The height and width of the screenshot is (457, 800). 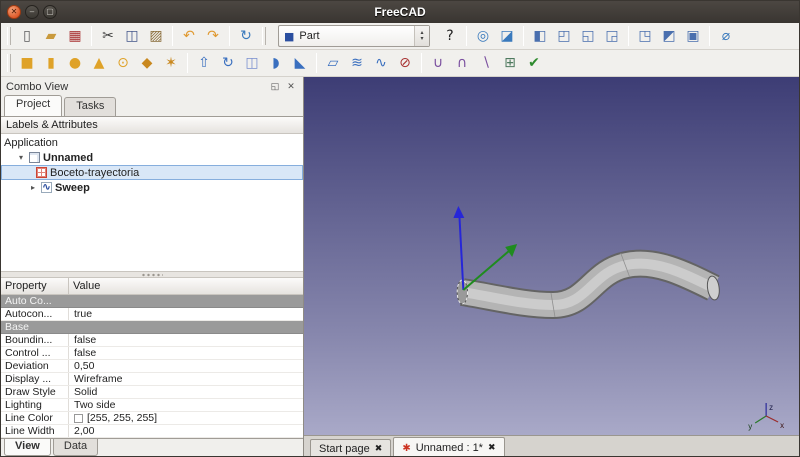 I want to click on property-row: Autocon... true, so click(x=152, y=314).